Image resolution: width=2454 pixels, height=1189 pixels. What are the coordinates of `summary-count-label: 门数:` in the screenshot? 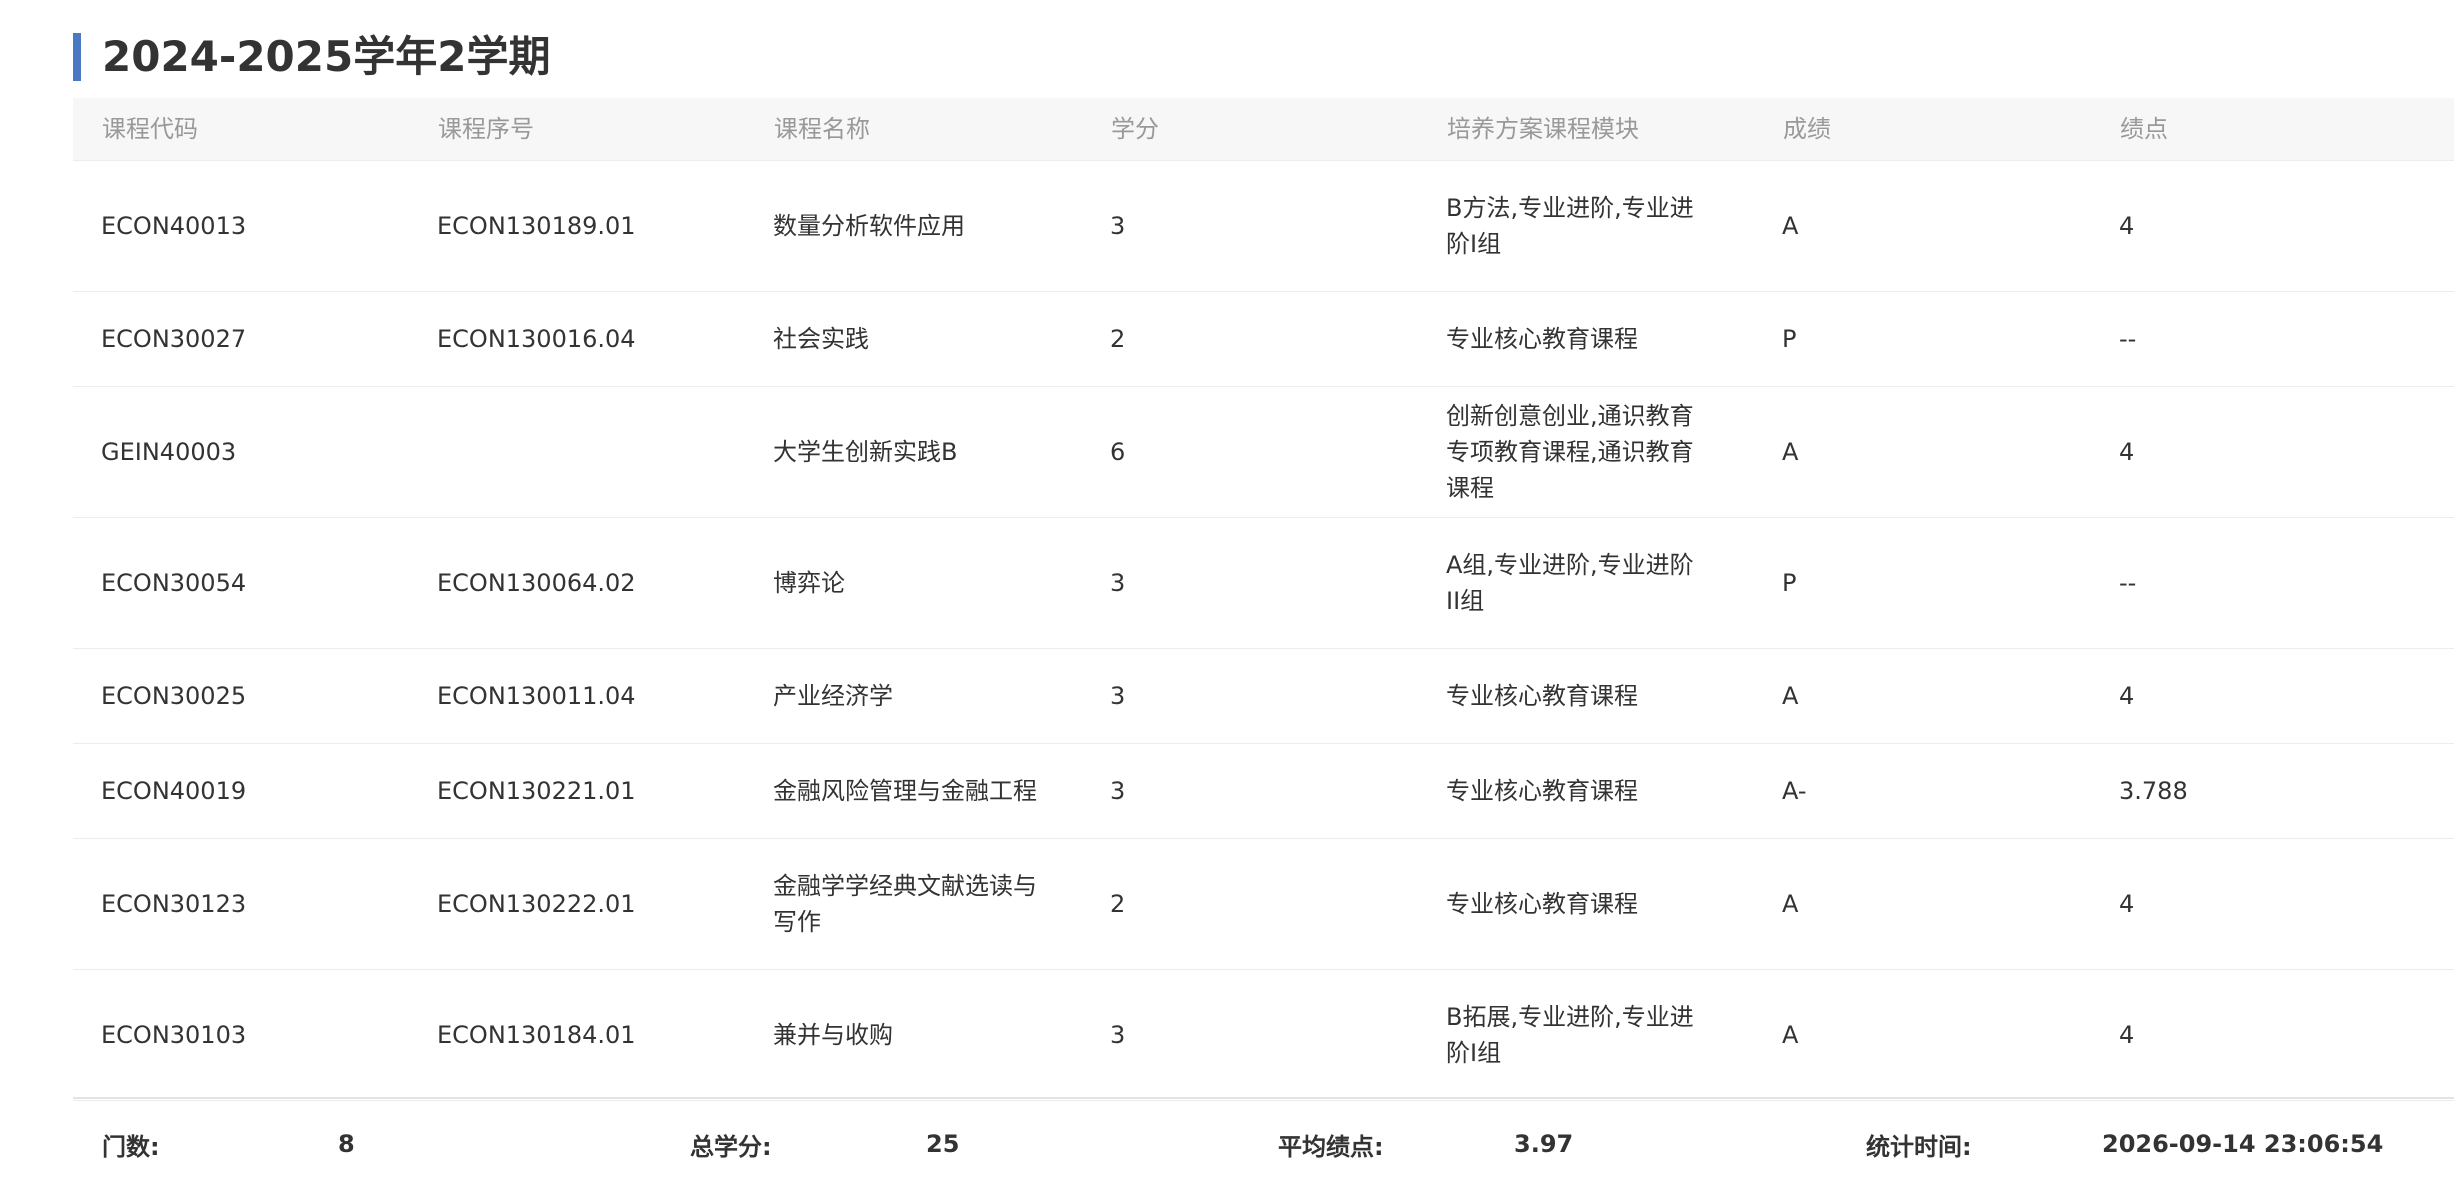 It's located at (131, 1146).